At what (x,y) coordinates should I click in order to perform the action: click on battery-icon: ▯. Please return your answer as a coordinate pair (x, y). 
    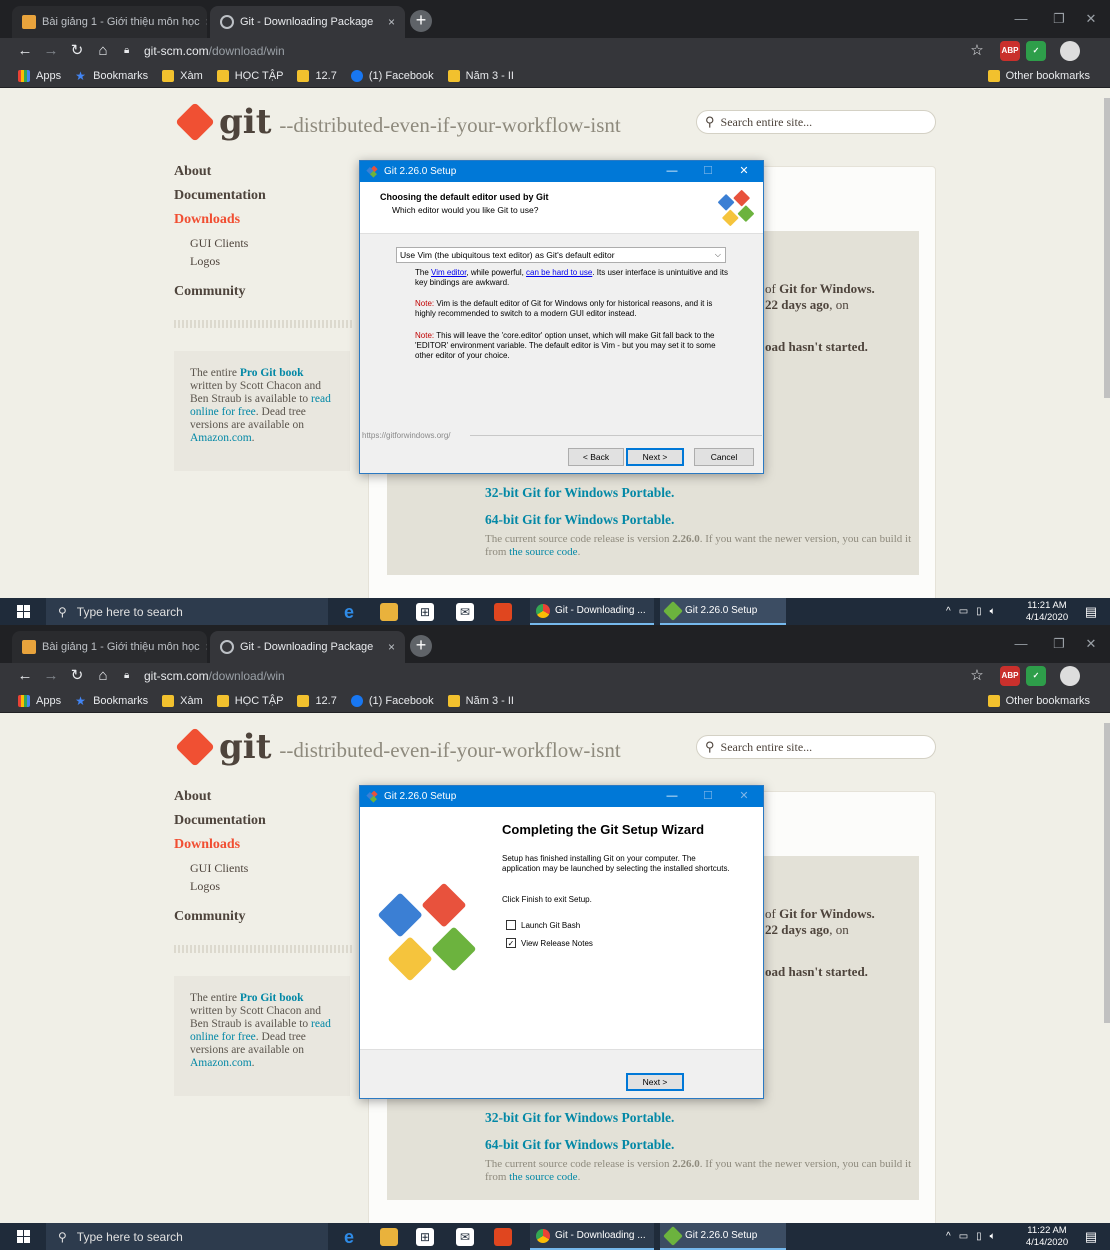
    Looking at the image, I should click on (979, 611).